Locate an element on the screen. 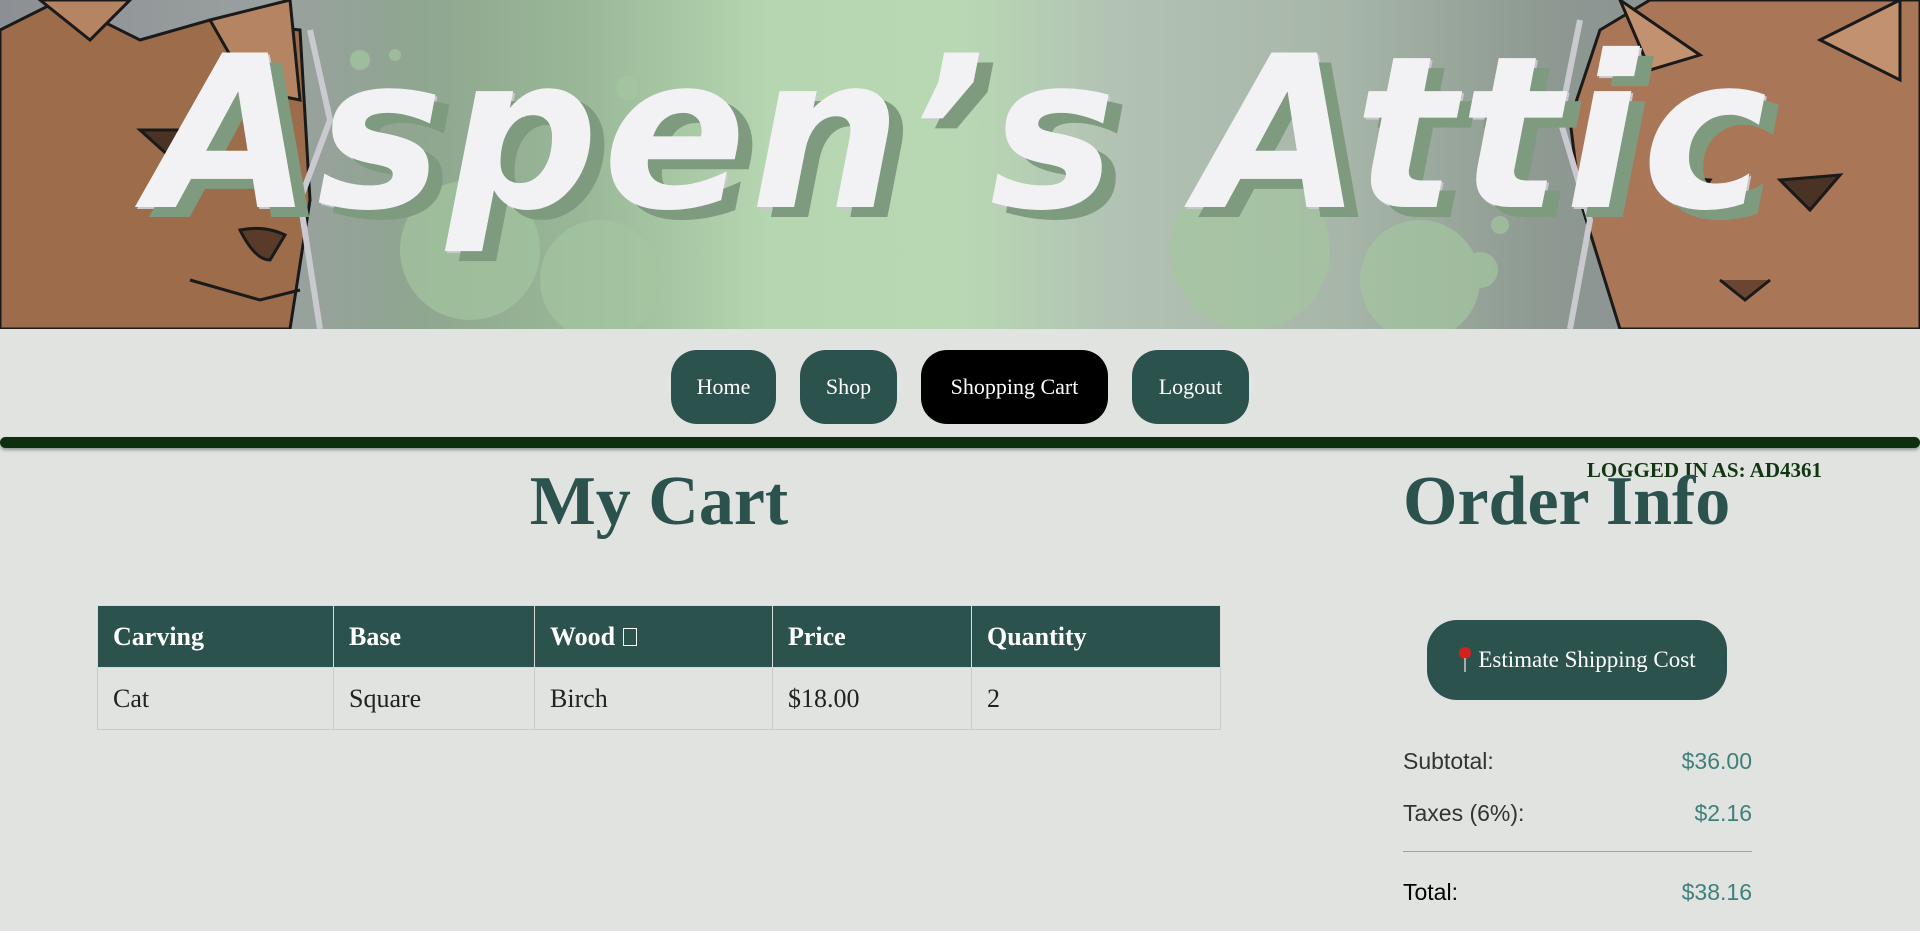 This screenshot has height=931, width=1920. cell-price: $18.00 is located at coordinates (872, 698).